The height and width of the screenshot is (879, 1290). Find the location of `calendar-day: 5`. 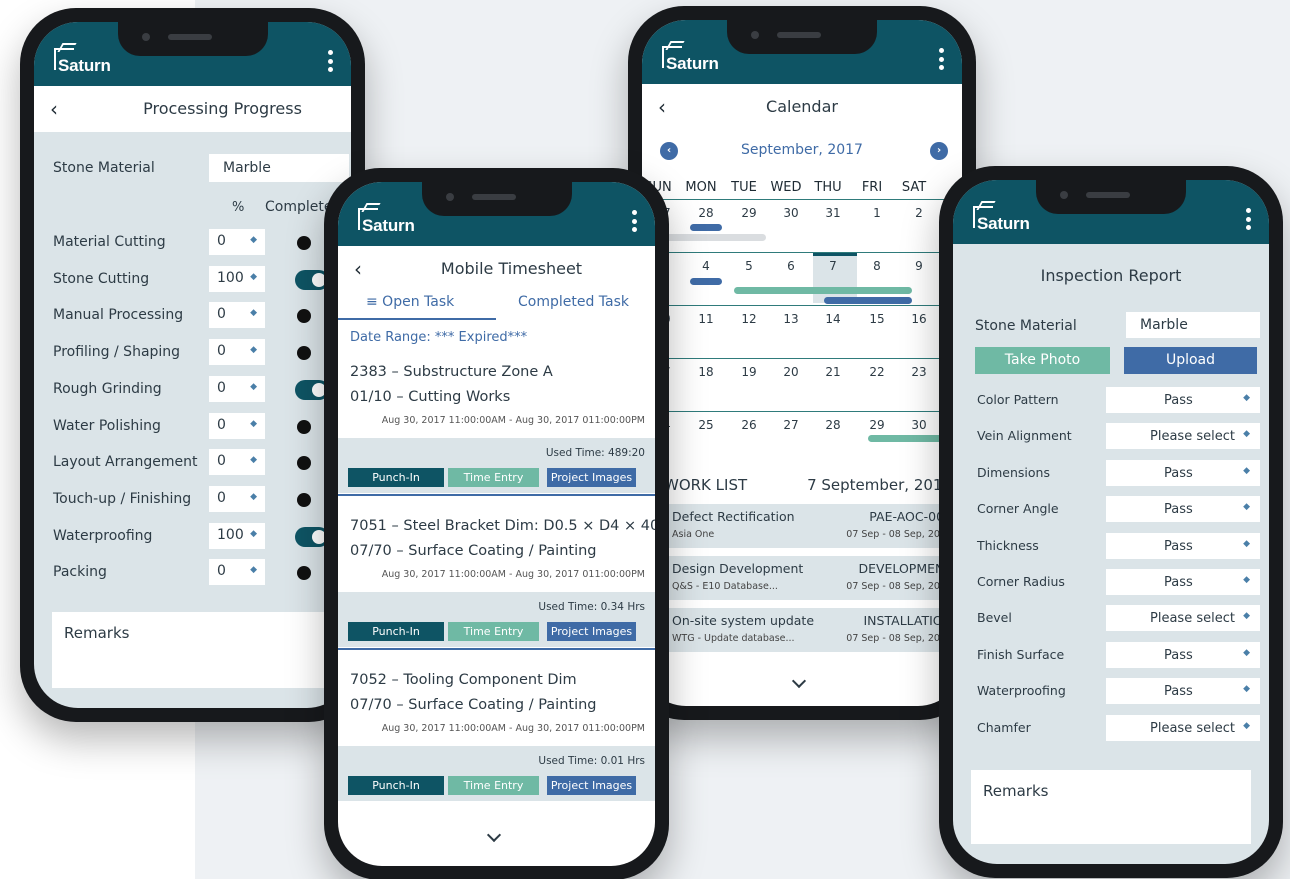

calendar-day: 5 is located at coordinates (749, 266).